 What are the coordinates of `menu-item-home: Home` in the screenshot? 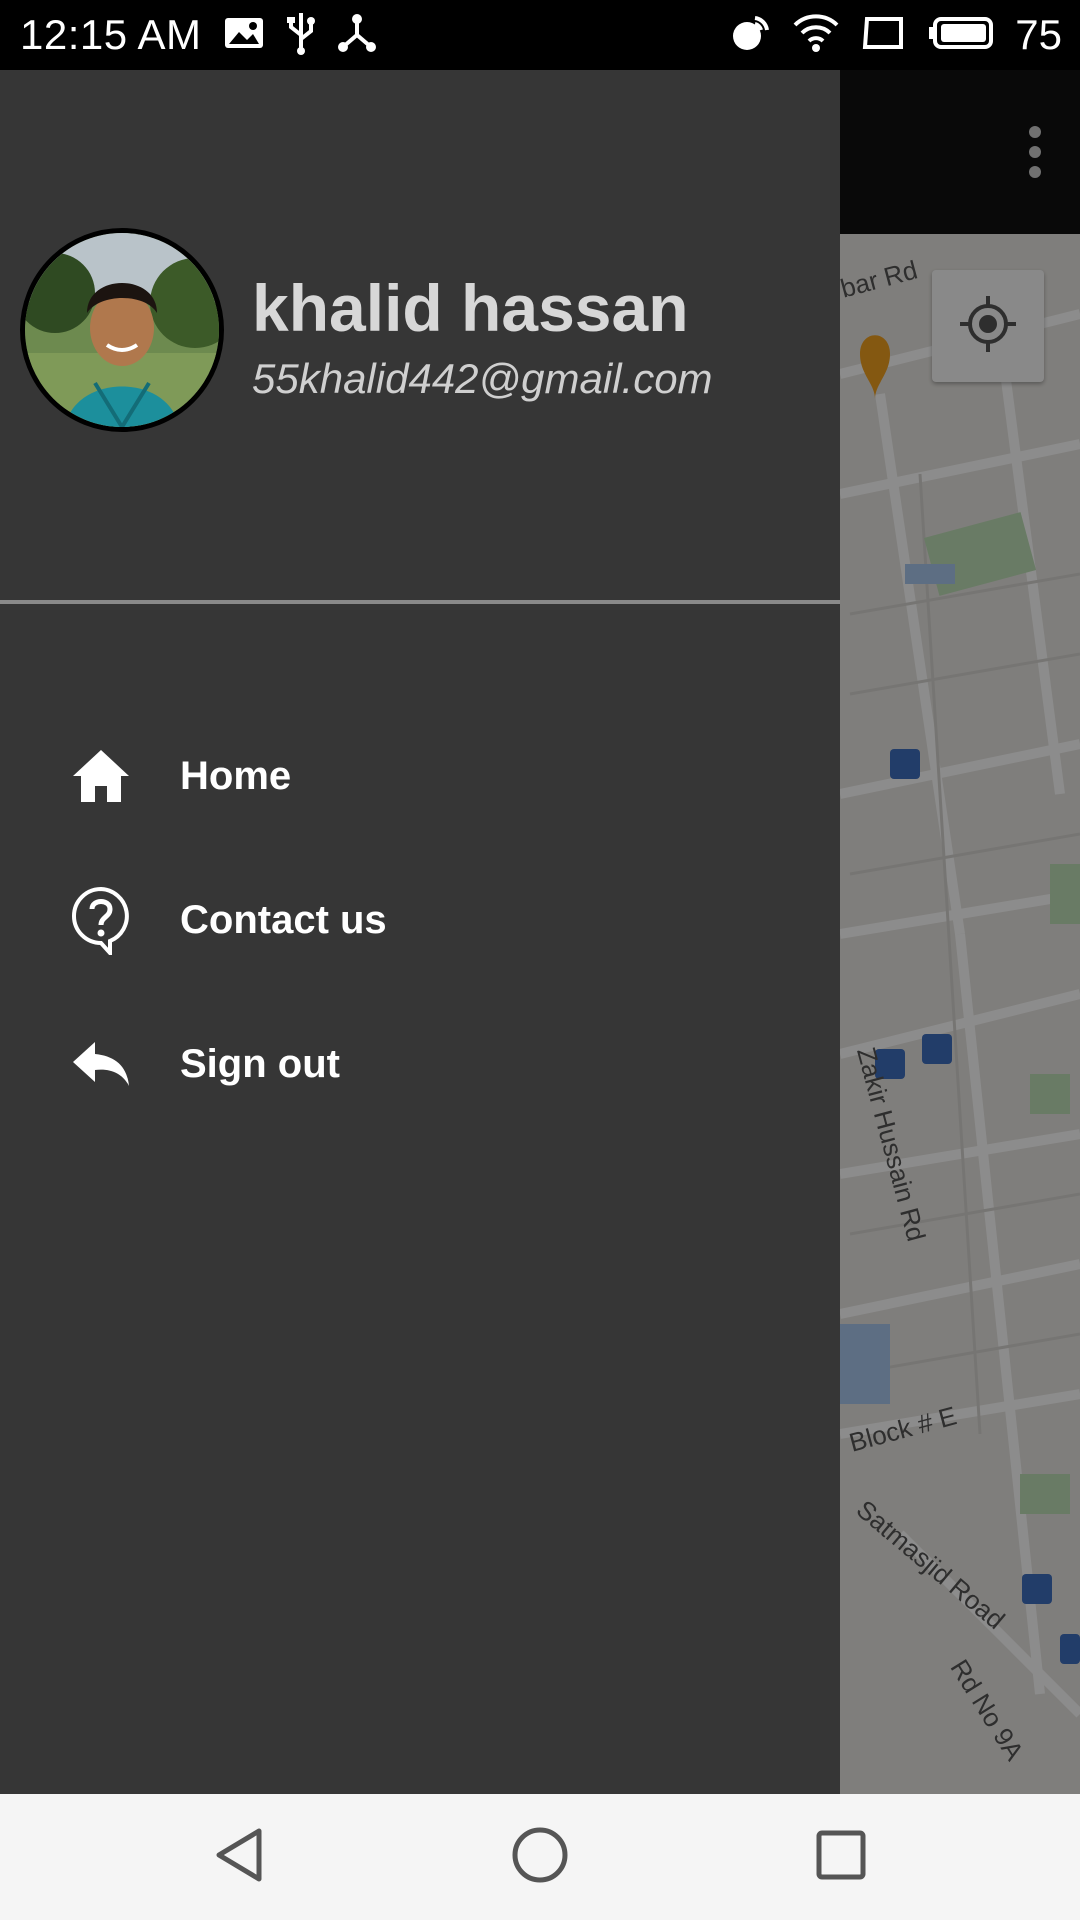 It's located at (420, 776).